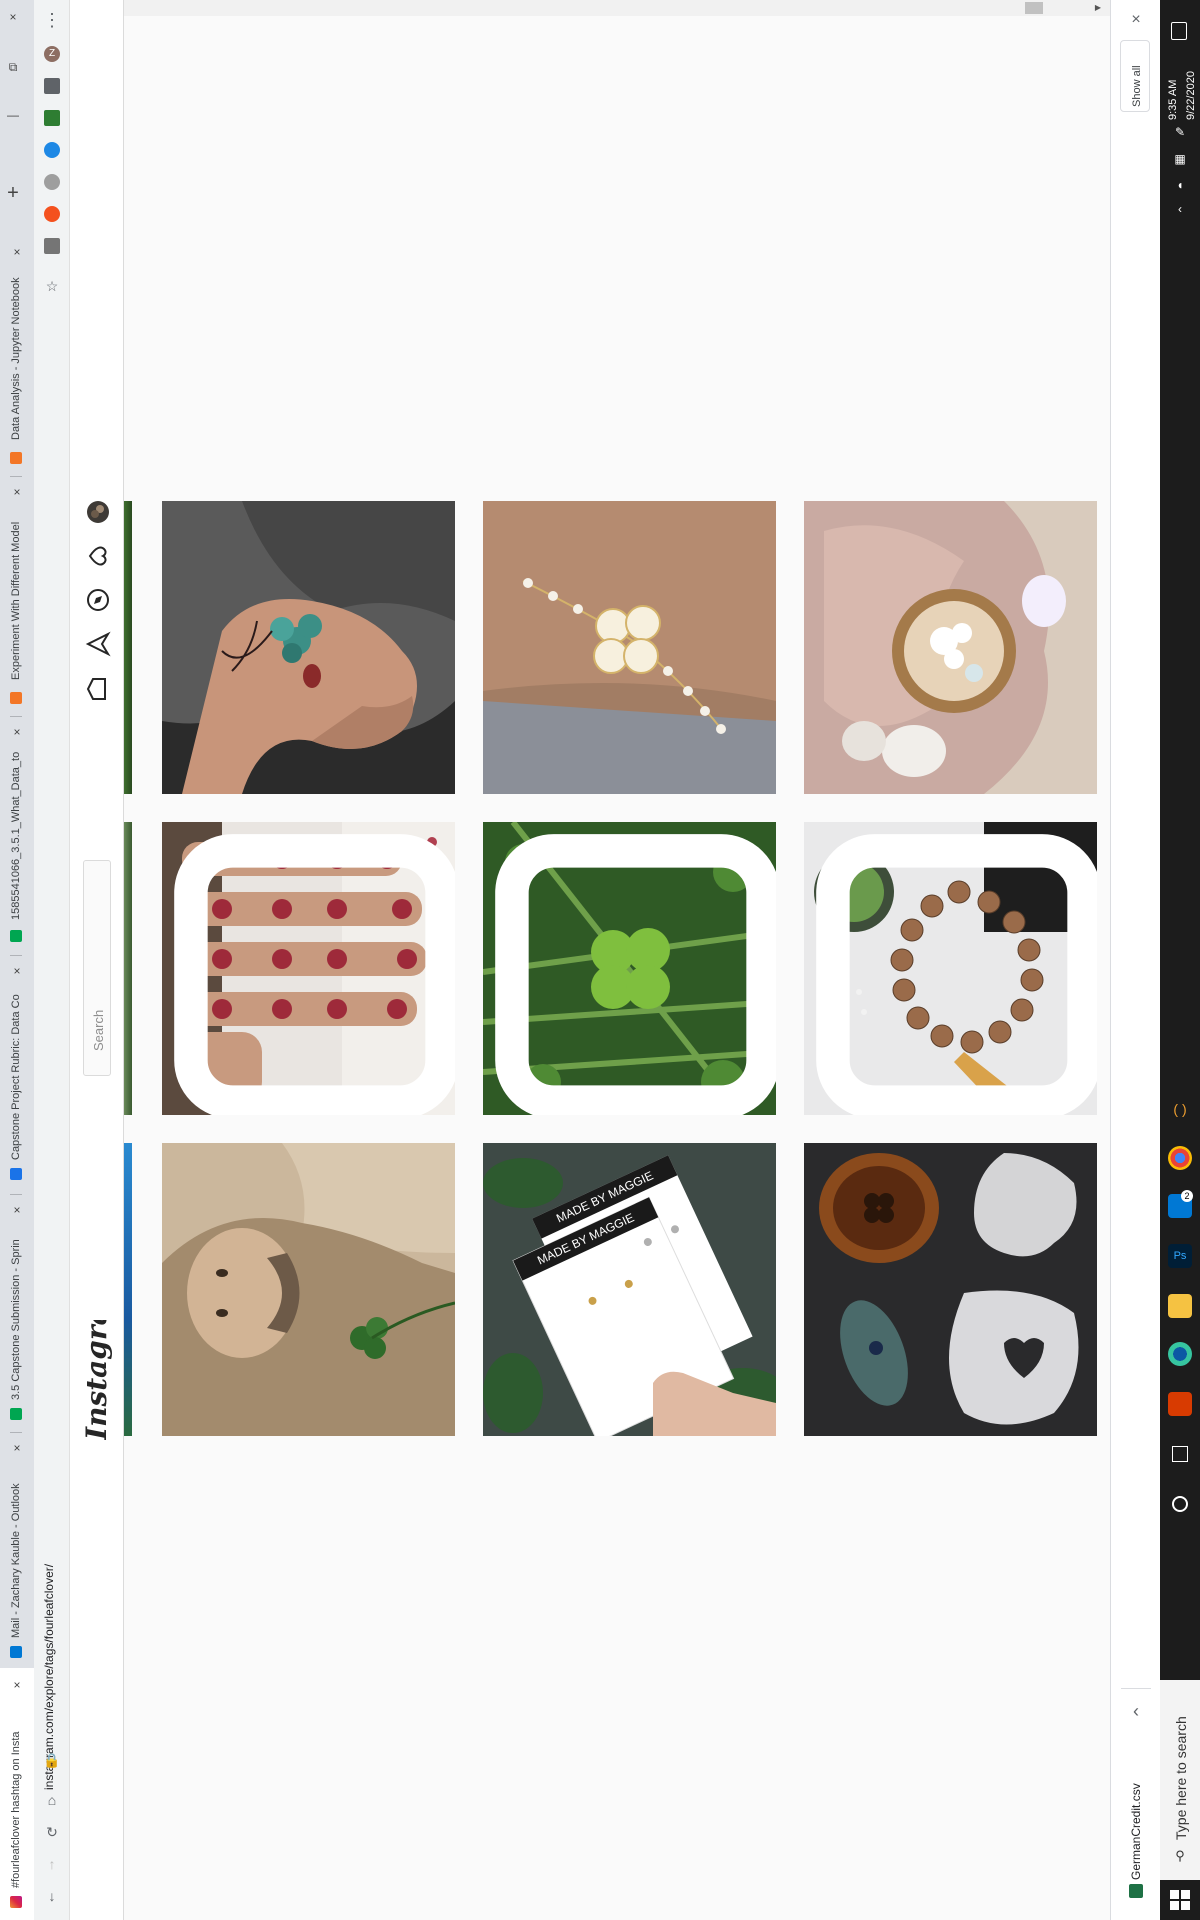  Describe the element at coordinates (1190, 95) in the screenshot. I see `clock-date: 9/22/2020` at that location.